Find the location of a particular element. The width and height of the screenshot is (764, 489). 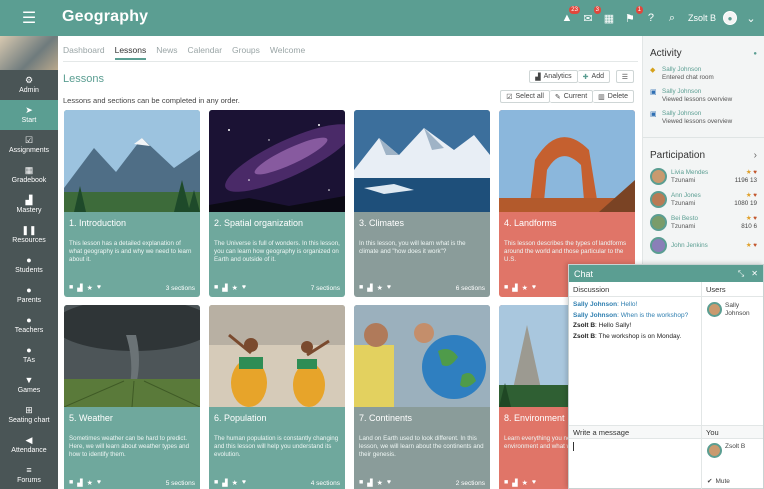

sidebar-item-forums: ≡ Forums is located at coordinates (29, 474).